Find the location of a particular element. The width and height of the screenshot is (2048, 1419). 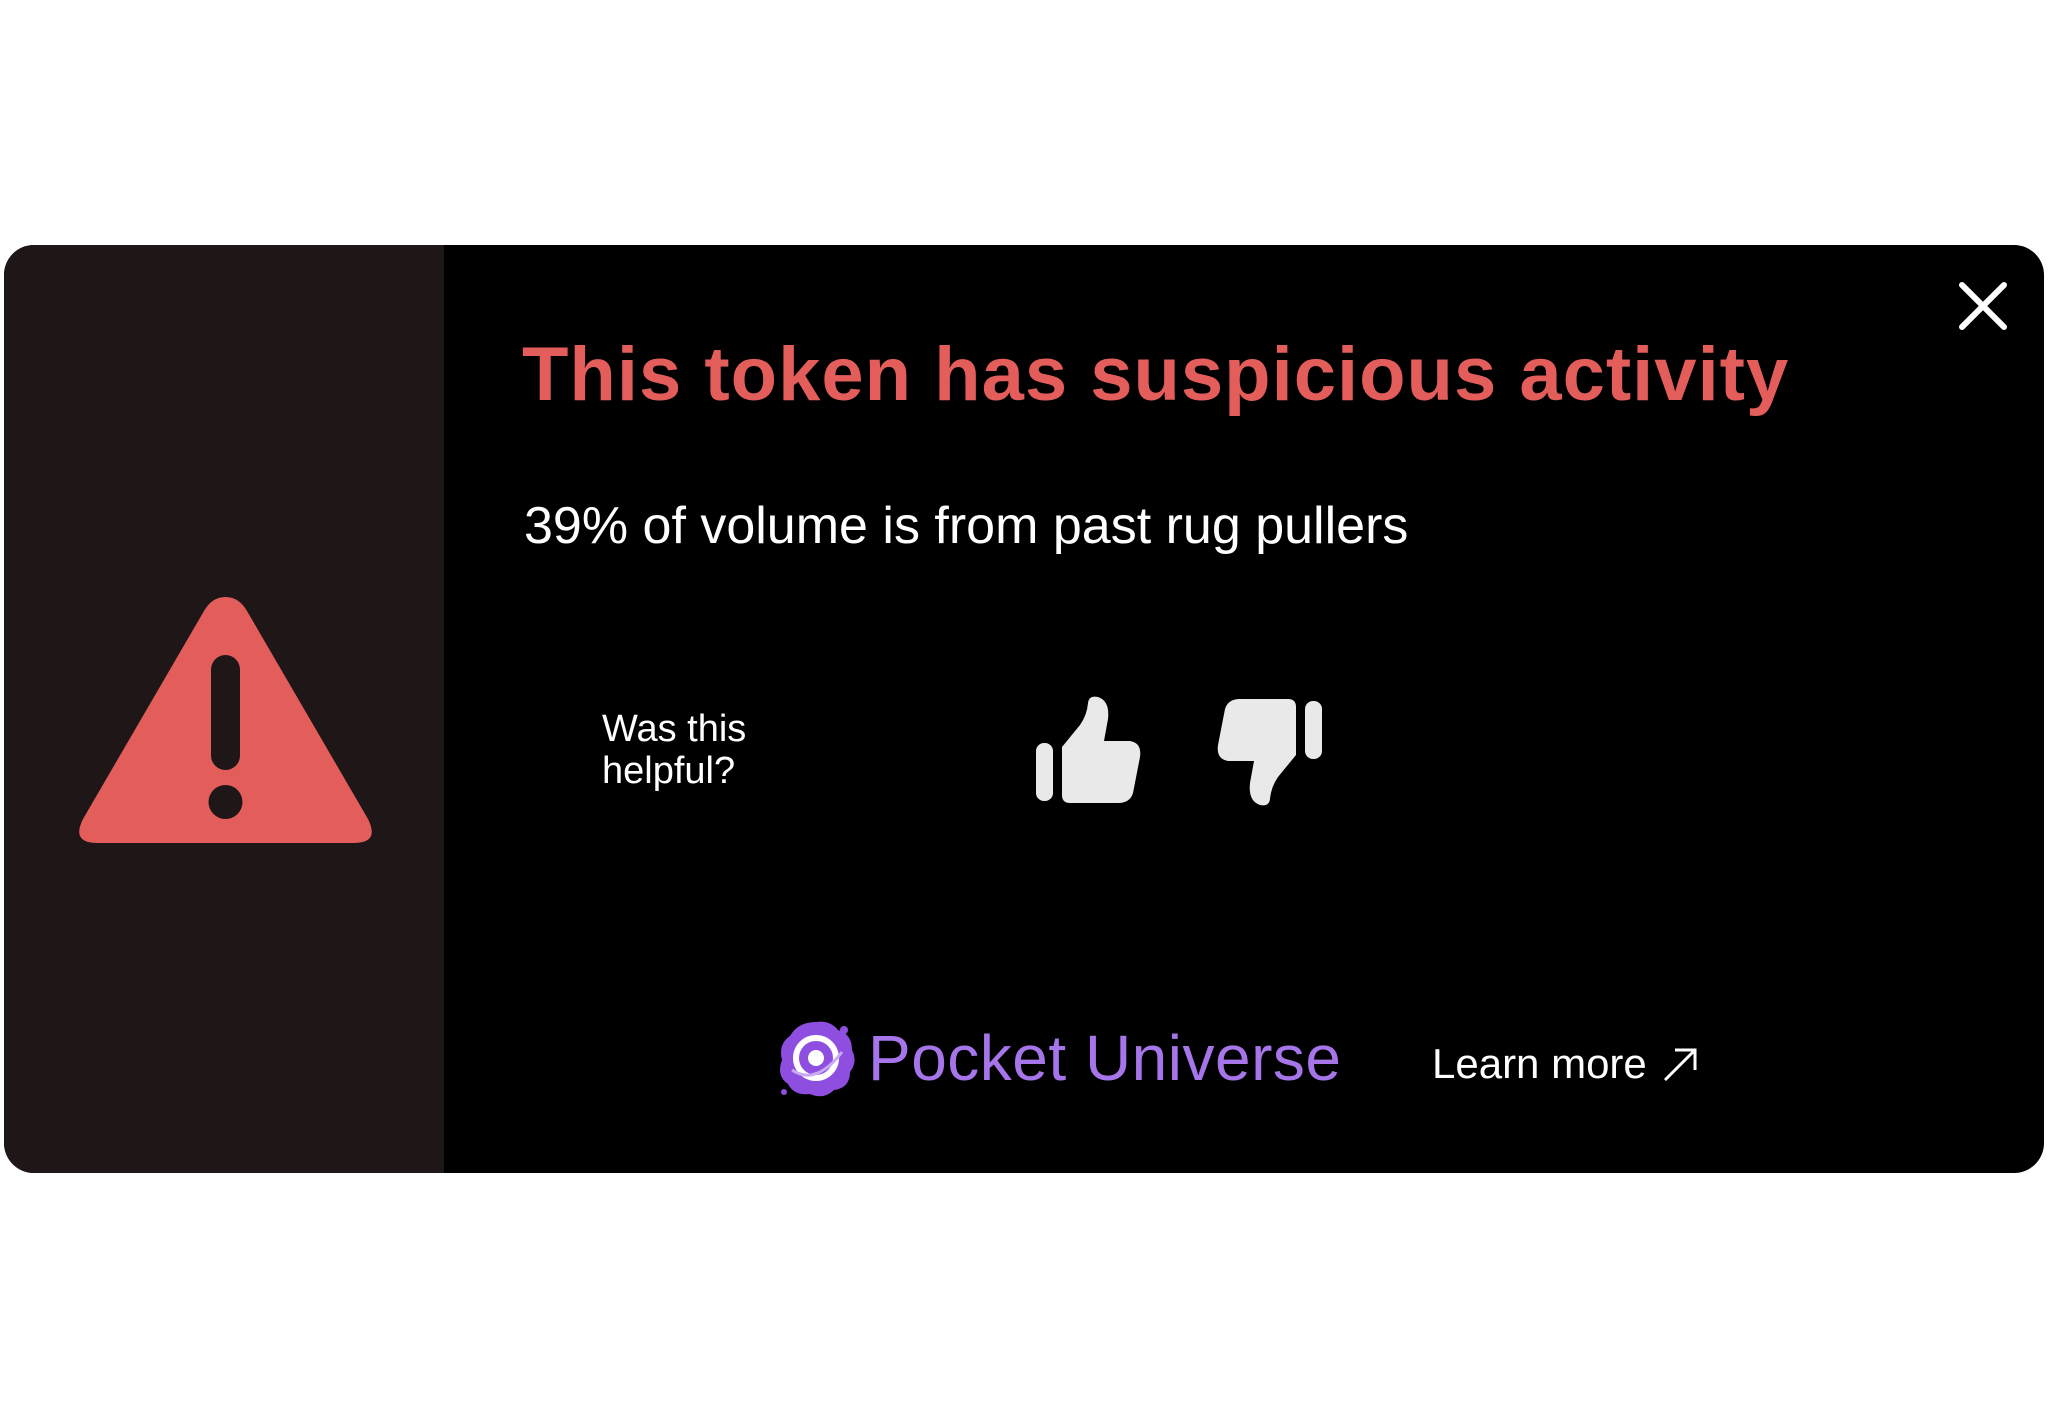

feedback-prompt: Was this helpful? is located at coordinates (674, 750).